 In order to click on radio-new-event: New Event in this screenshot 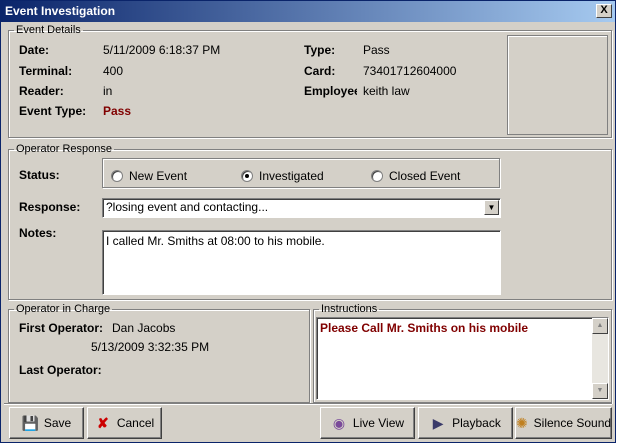, I will do `click(149, 176)`.